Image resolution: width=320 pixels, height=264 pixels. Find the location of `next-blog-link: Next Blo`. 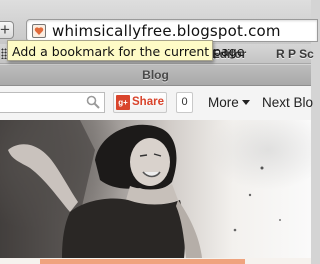

next-blog-link: Next Blo is located at coordinates (287, 102).